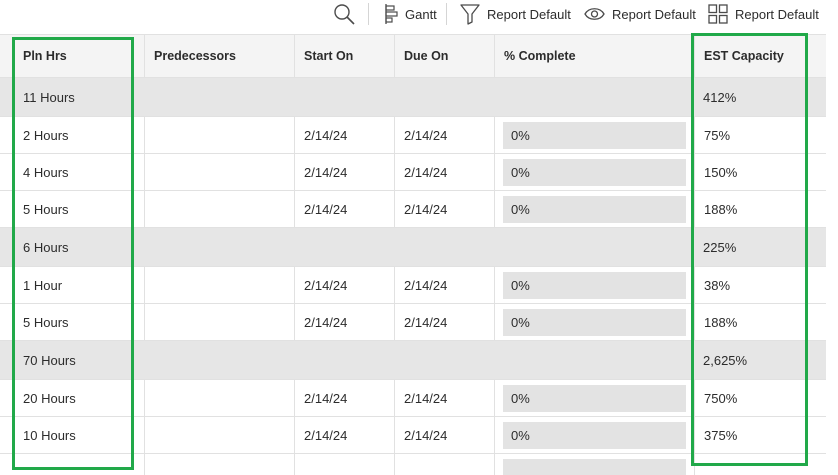 The image size is (838, 475). Describe the element at coordinates (49, 360) in the screenshot. I see `group-pln-hrs-cell: 70 Hours` at that location.